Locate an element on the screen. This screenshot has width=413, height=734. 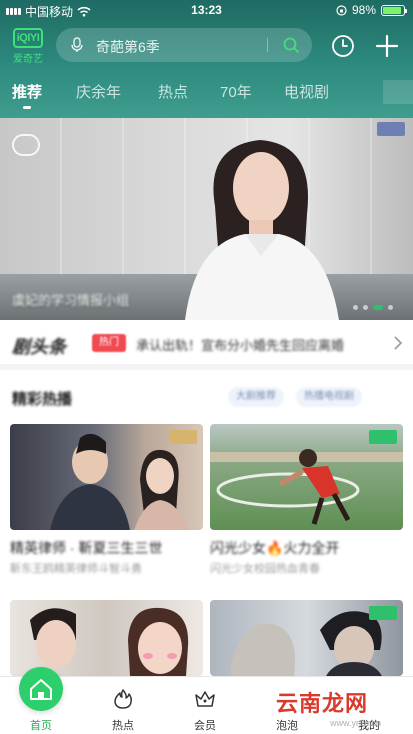
battery-group: 98% is located at coordinates (371, 10).